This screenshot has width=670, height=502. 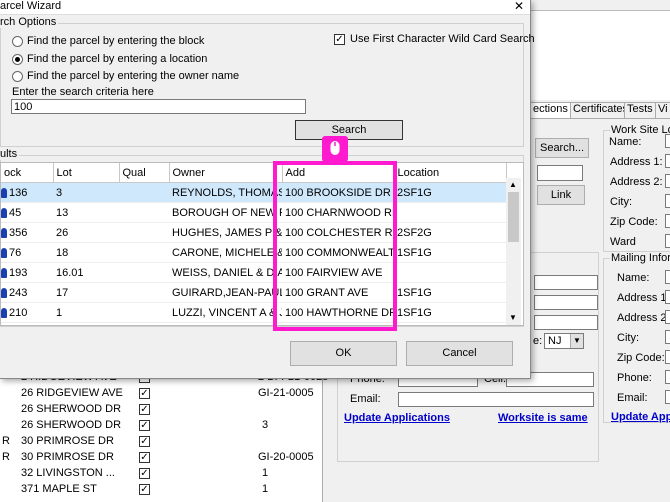 I want to click on tab-connections-label: ections, so click(x=550, y=109).